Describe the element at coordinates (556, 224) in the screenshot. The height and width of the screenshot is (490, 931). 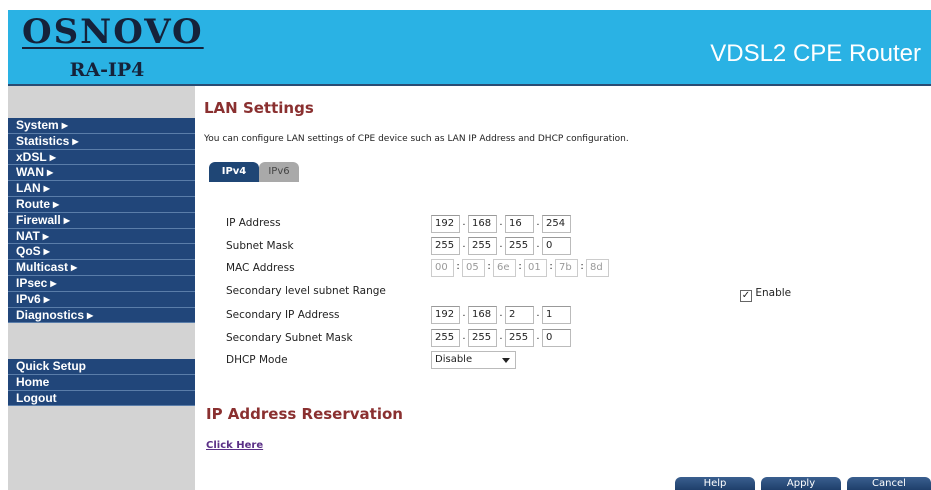
I see `ip-address-octet-4: 254` at that location.